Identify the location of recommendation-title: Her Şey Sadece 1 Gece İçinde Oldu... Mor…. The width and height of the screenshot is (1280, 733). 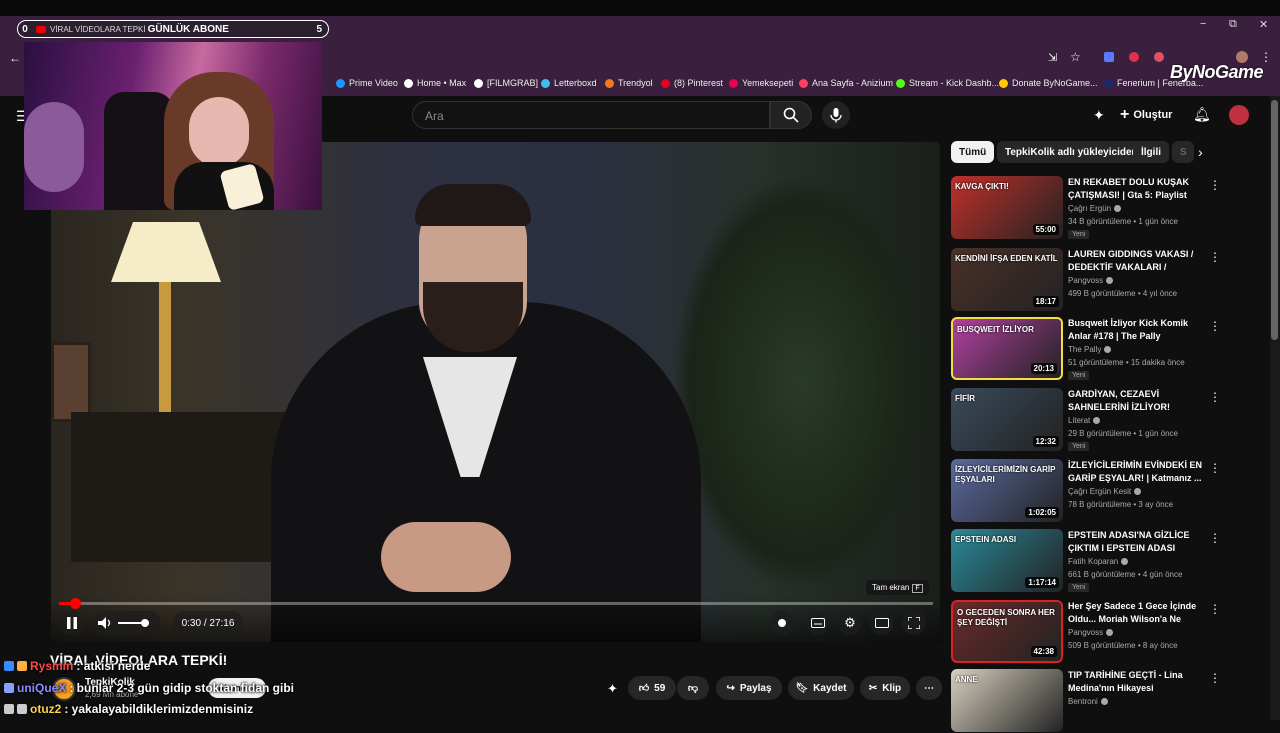
(1135, 613).